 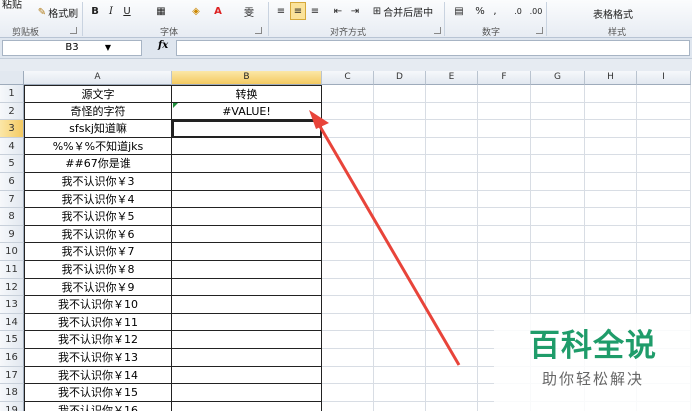 I want to click on cell-d14, so click(x=400, y=322).